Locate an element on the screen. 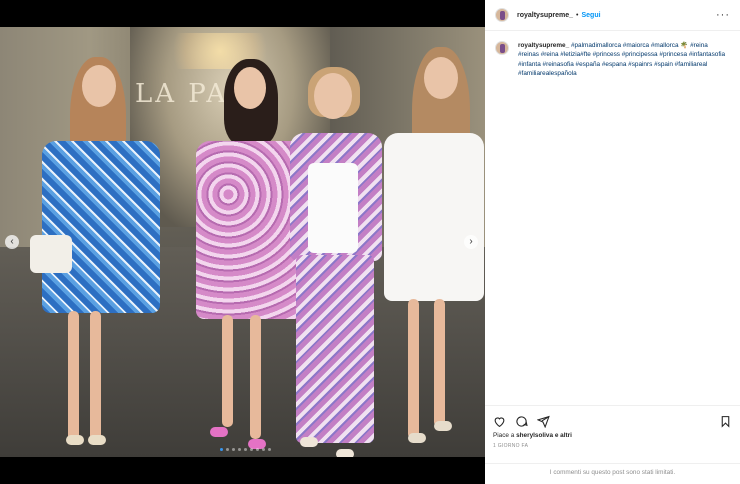 Image resolution: width=740 pixels, height=484 pixels. post-timestamp: 1 GIORNO FA is located at coordinates (612, 444).